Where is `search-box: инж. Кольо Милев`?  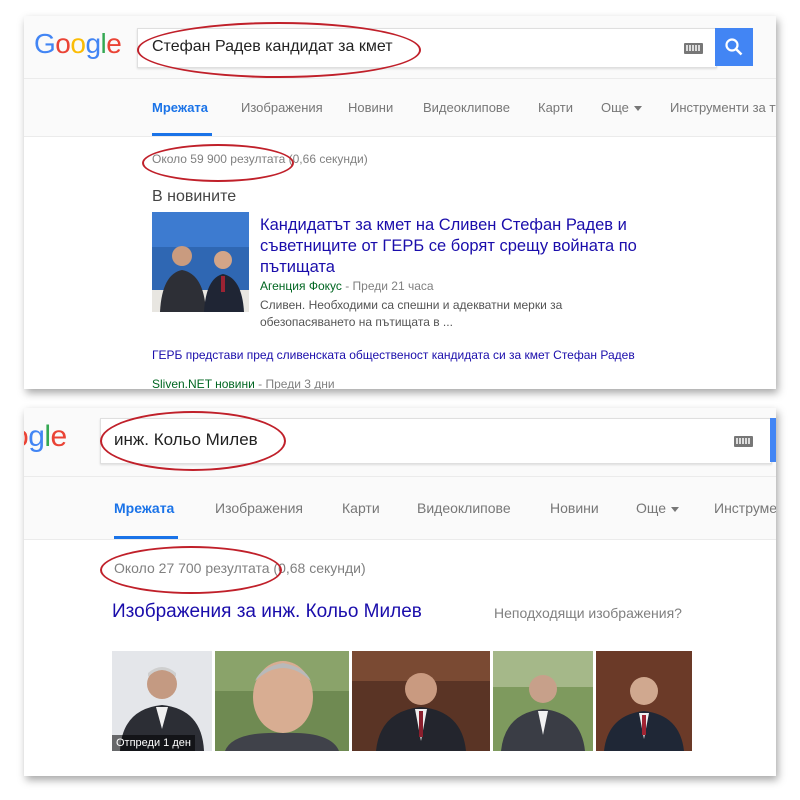 search-box: инж. Кольо Милев is located at coordinates (436, 441).